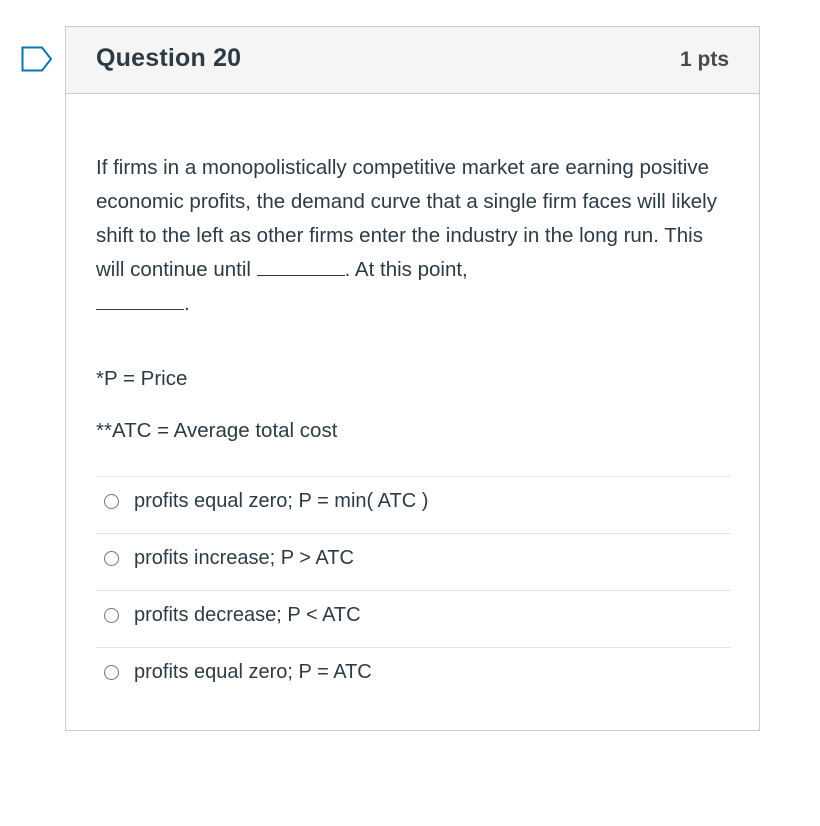 Image resolution: width=820 pixels, height=826 pixels. What do you see at coordinates (37, 59) in the screenshot?
I see `flag-question-icon` at bounding box center [37, 59].